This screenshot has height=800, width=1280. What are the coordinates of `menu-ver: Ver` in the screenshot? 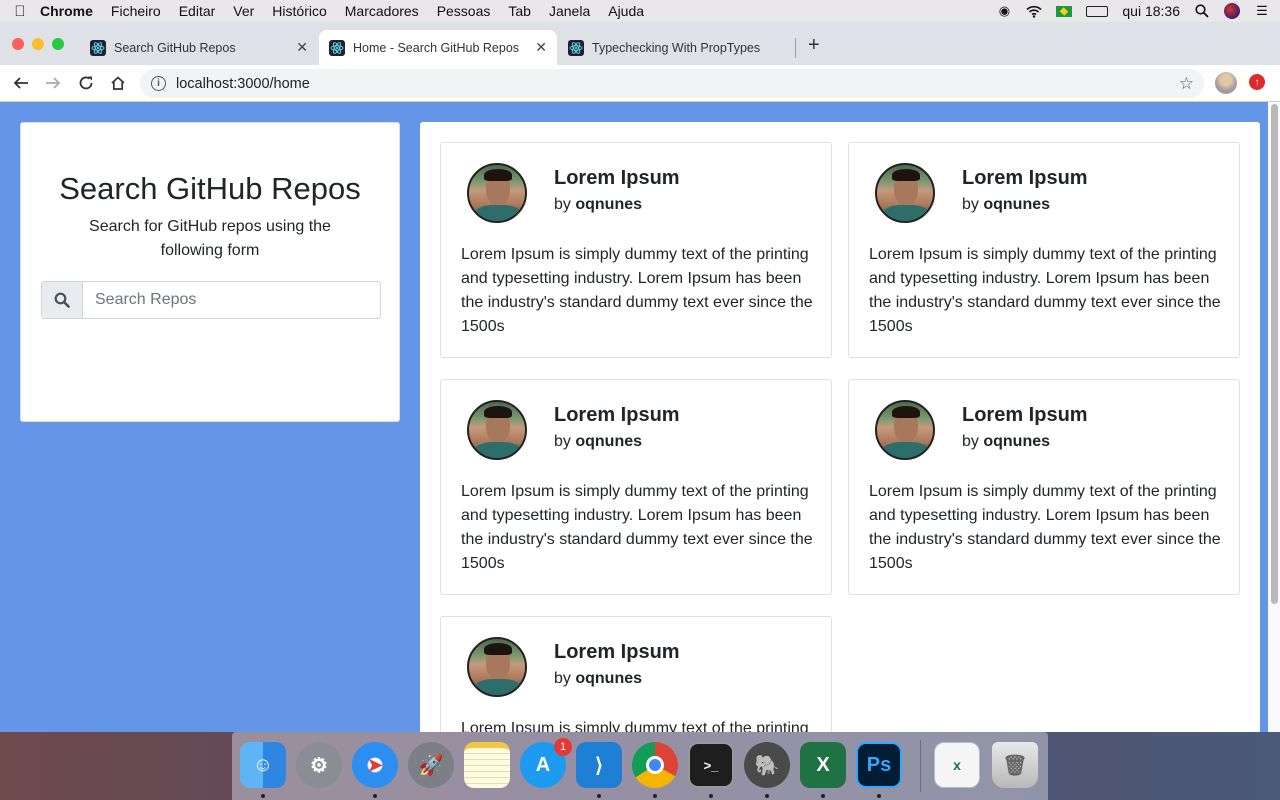 It's located at (243, 11).